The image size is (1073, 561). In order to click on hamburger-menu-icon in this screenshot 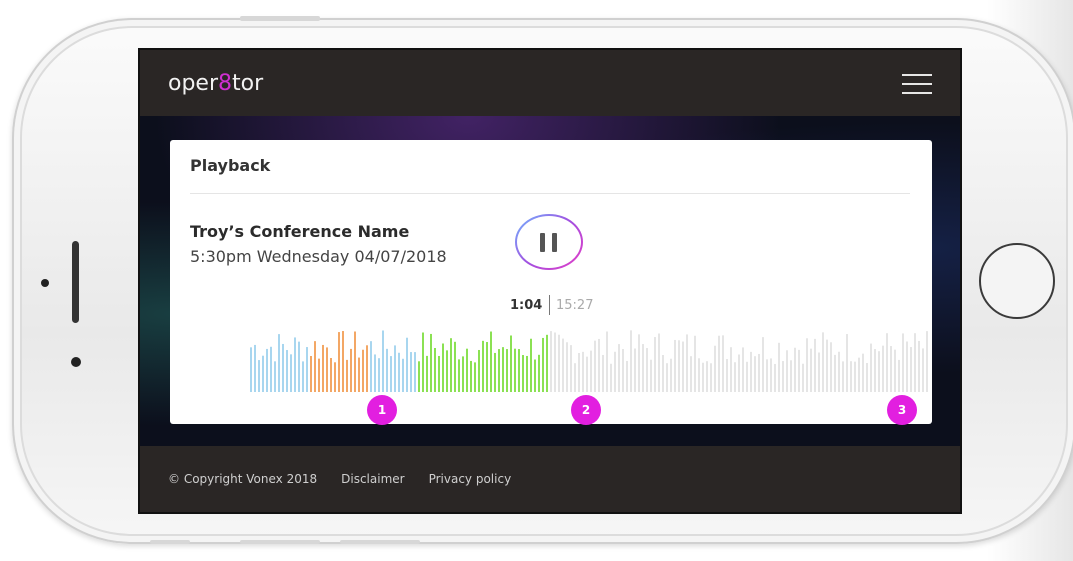, I will do `click(917, 84)`.